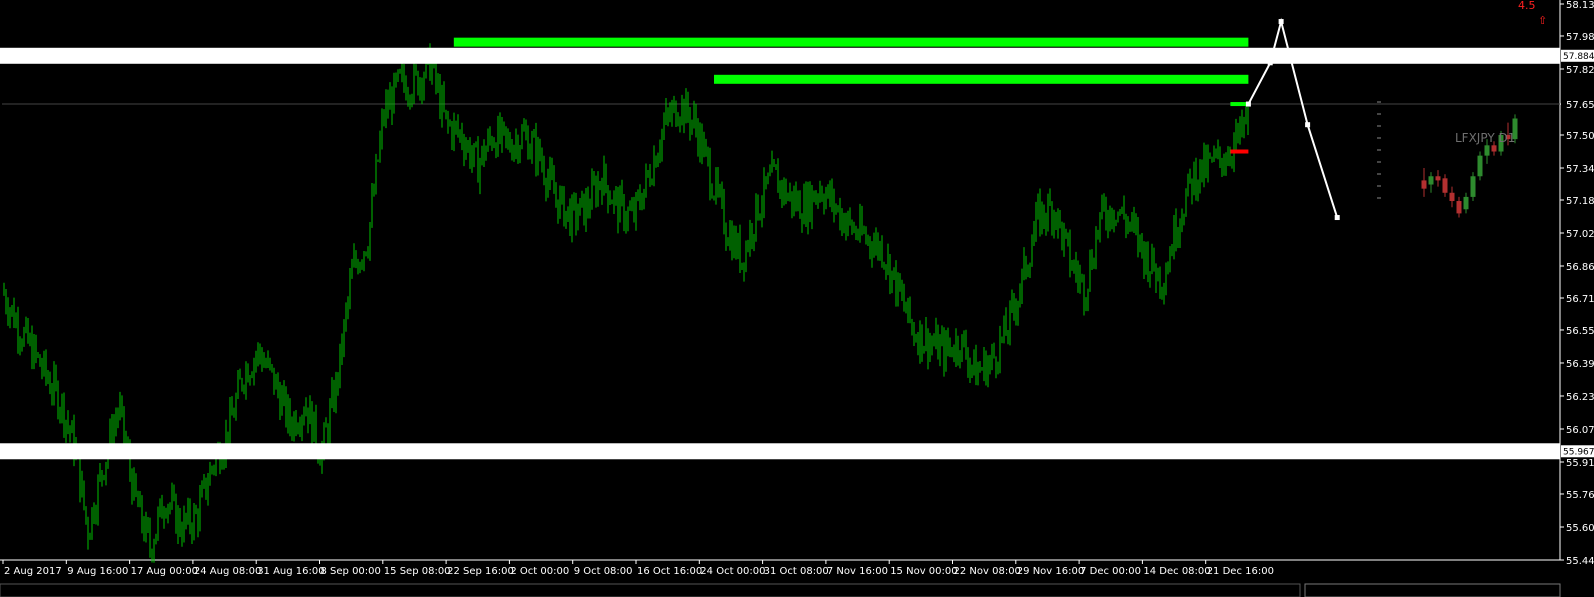  What do you see at coordinates (227, 571) in the screenshot?
I see `x-tick-label: 24 Aug 08:00` at bounding box center [227, 571].